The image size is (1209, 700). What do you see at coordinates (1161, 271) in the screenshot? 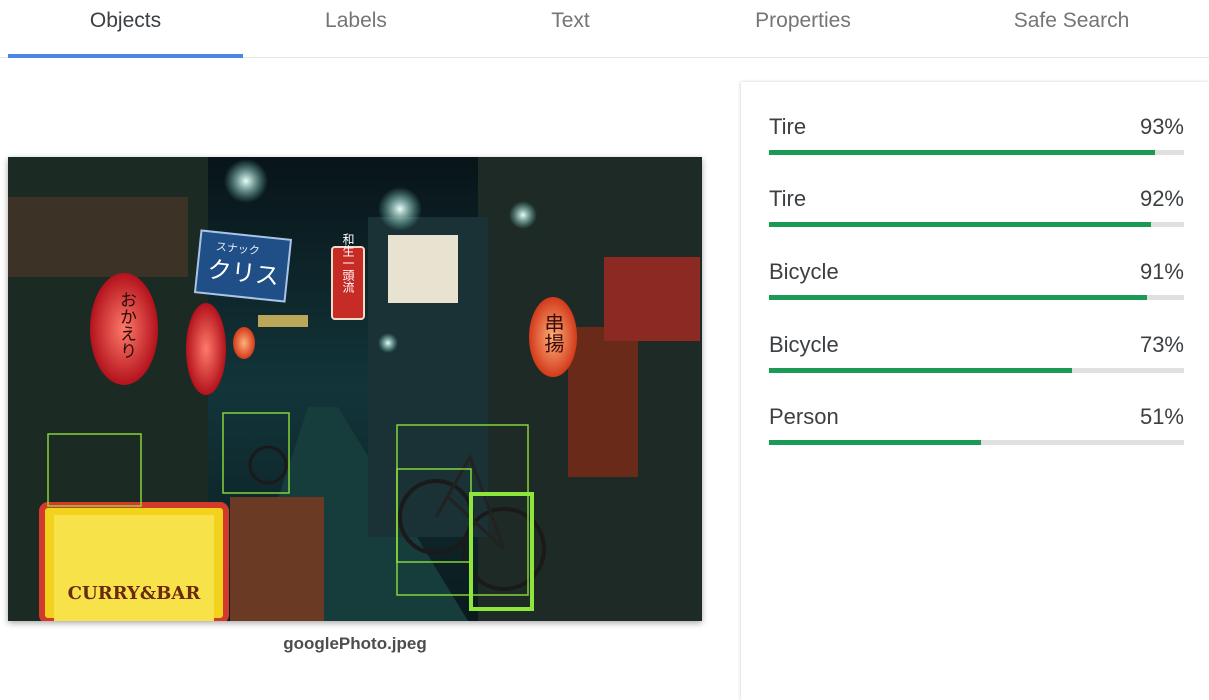
I see `result-percent: 91%` at bounding box center [1161, 271].